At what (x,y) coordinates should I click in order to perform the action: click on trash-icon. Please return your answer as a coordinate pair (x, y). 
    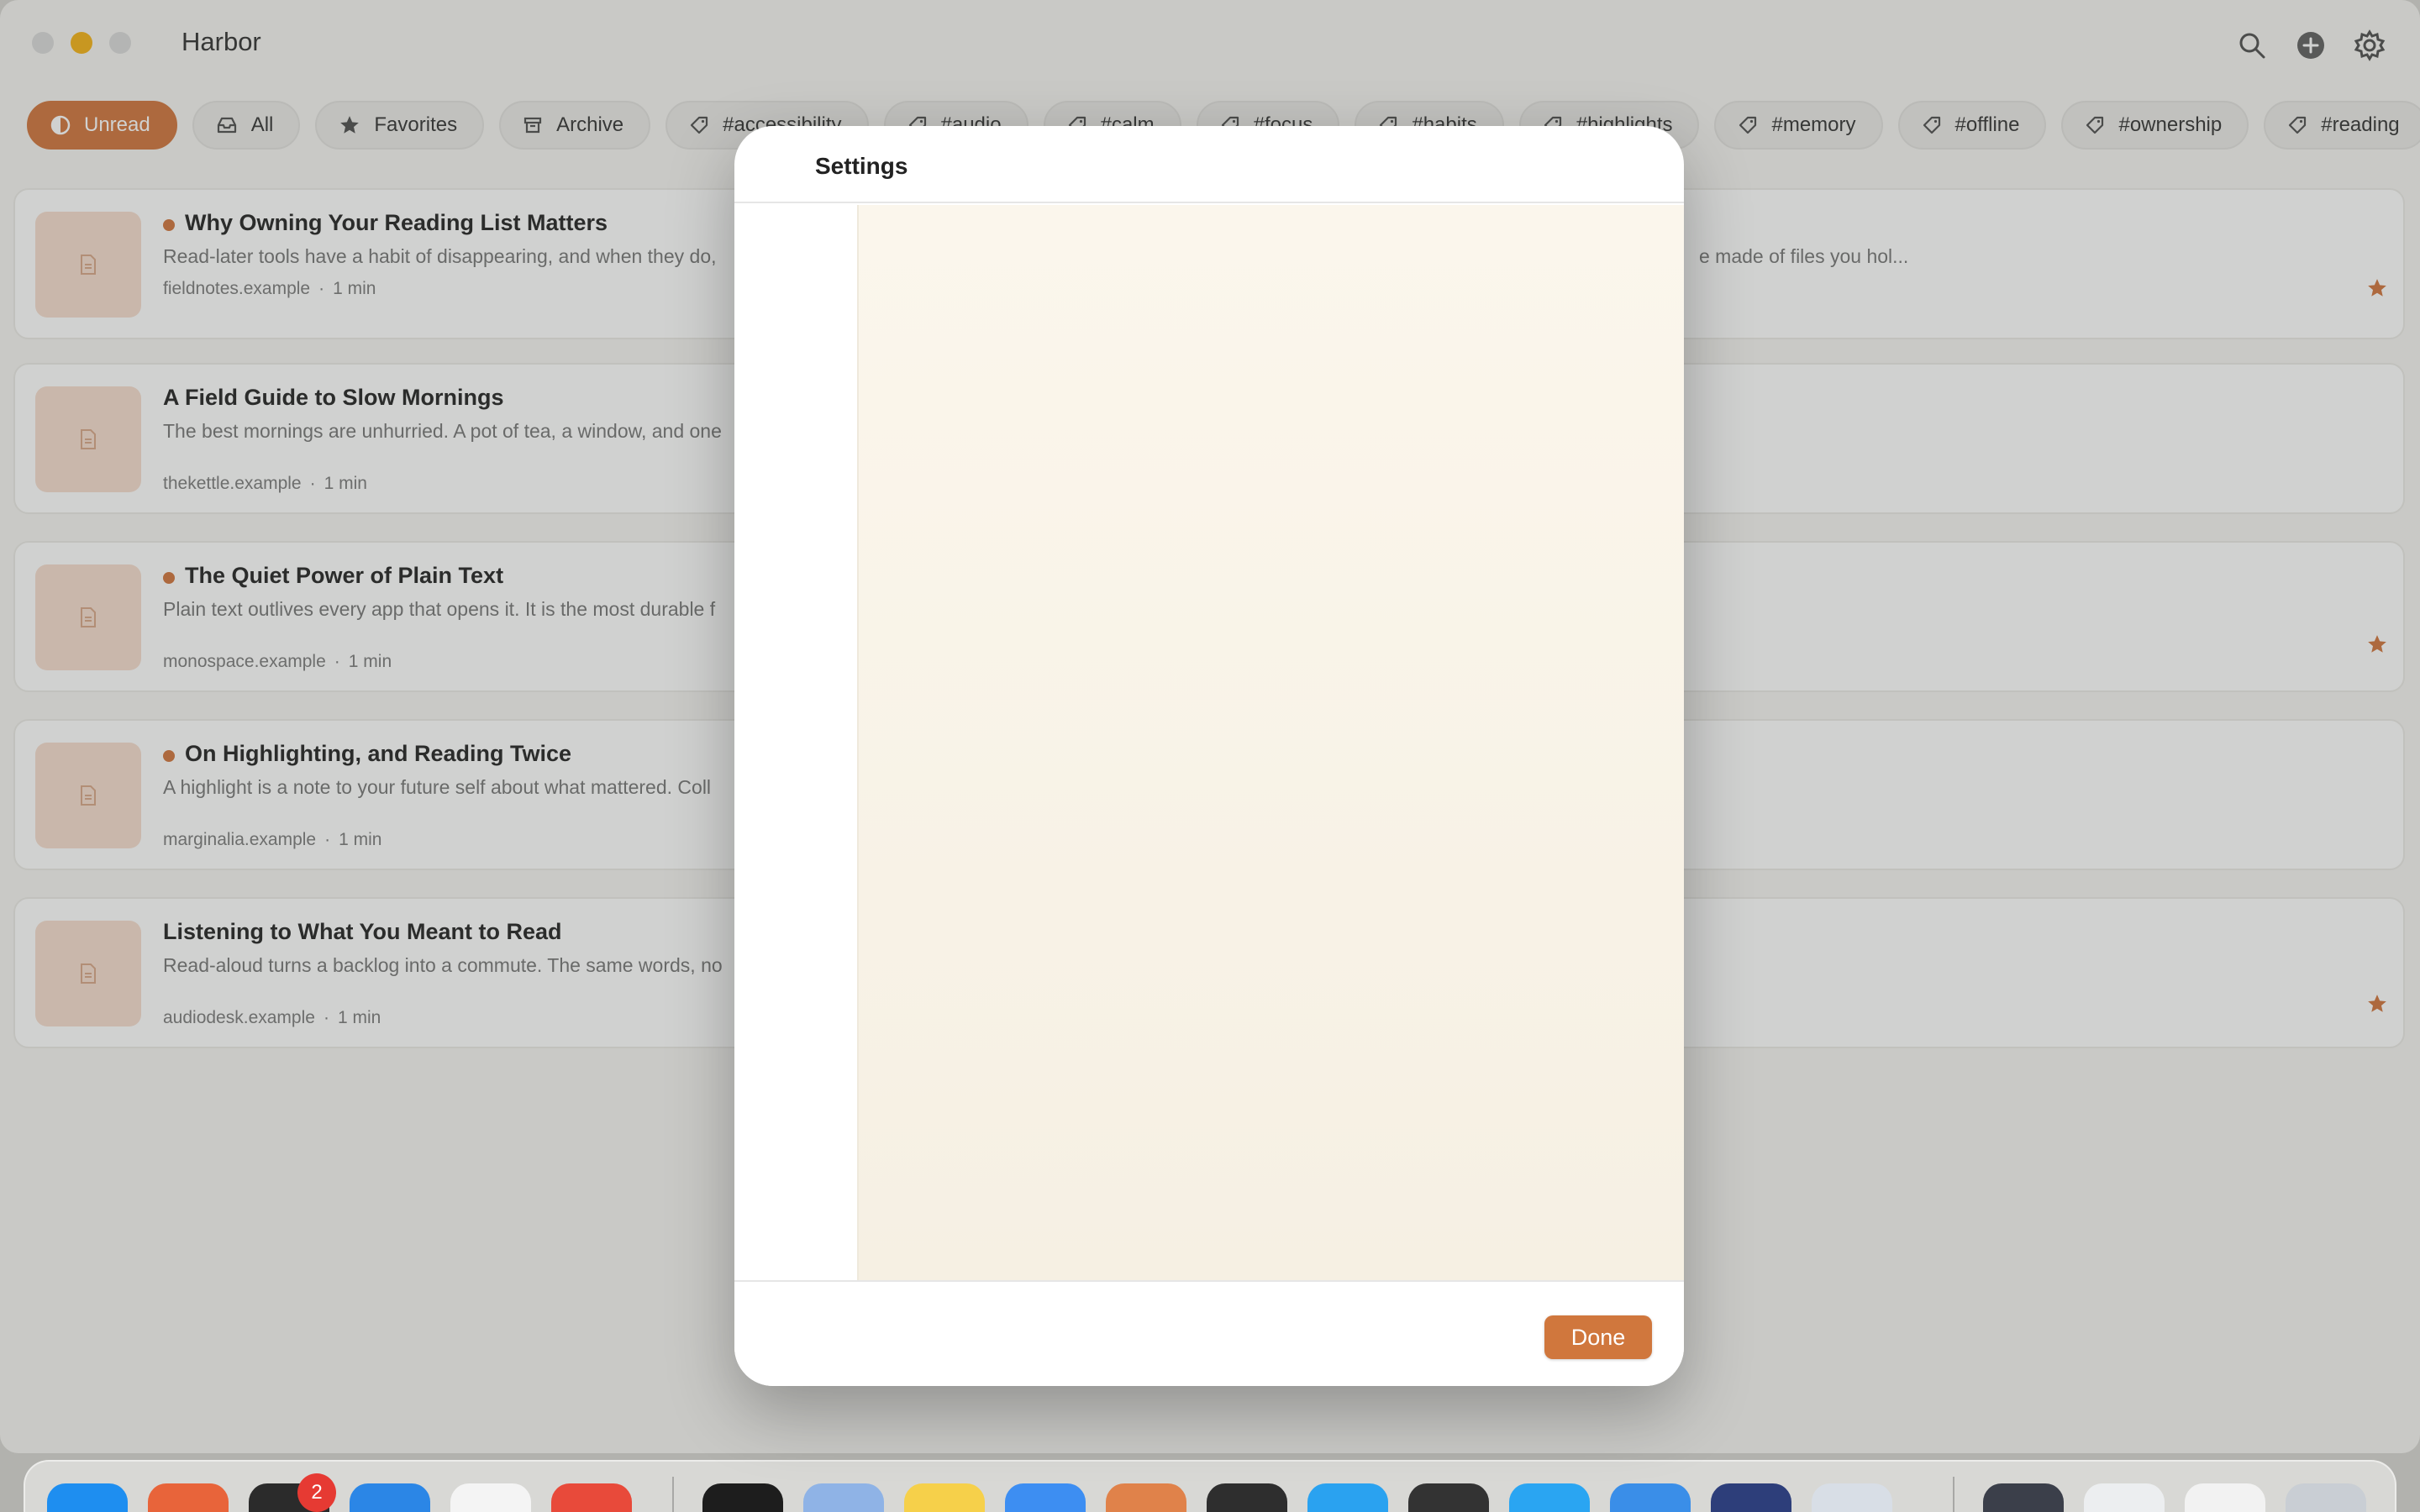
    Looking at the image, I should click on (2326, 1497).